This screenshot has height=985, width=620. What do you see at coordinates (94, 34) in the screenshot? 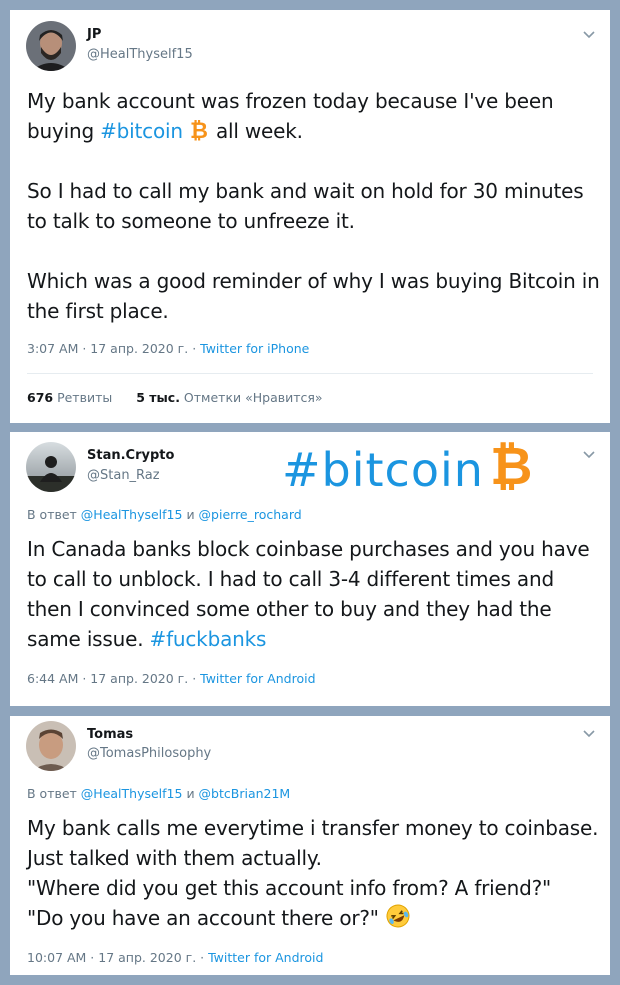
I see `display-name: JP` at bounding box center [94, 34].